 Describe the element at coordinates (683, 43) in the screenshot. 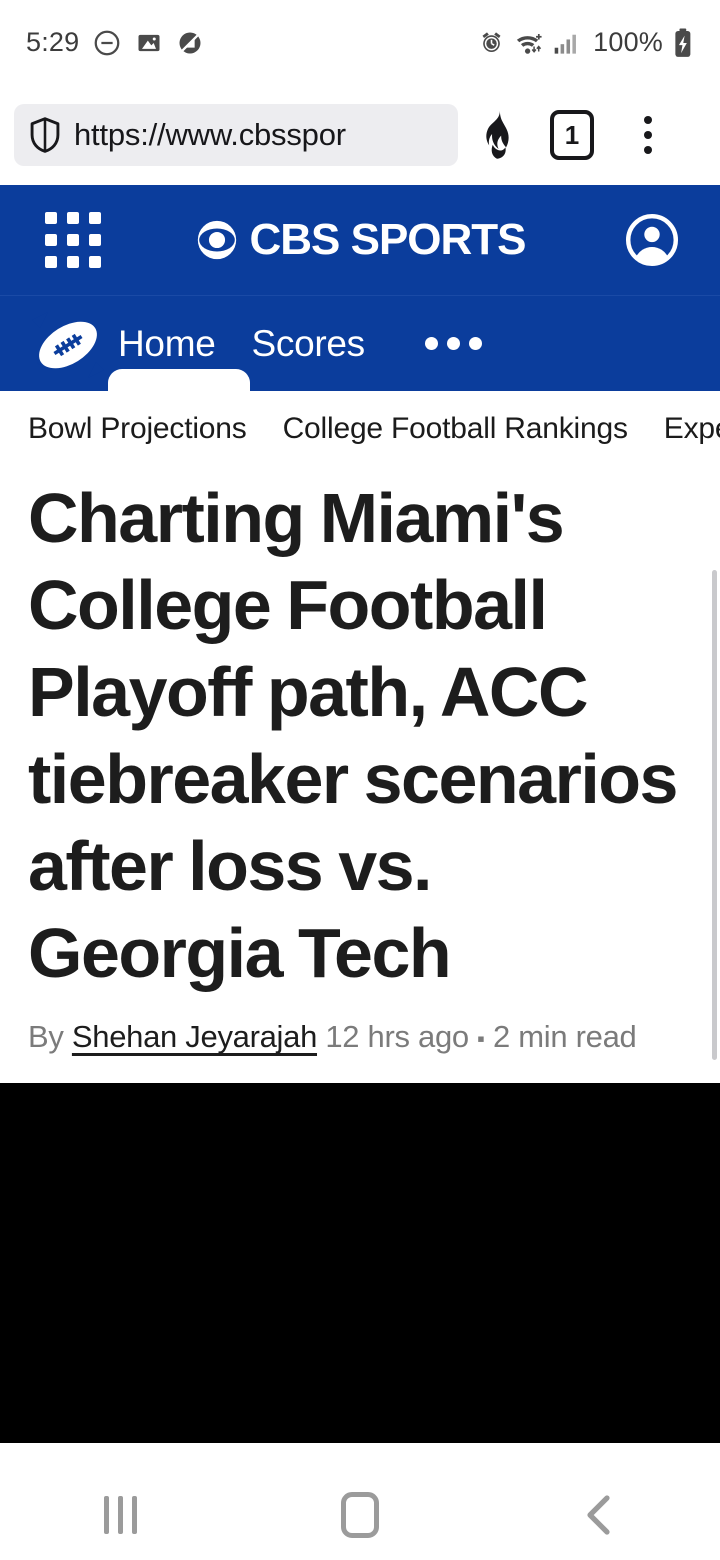

I see `battery-charging-icon` at that location.